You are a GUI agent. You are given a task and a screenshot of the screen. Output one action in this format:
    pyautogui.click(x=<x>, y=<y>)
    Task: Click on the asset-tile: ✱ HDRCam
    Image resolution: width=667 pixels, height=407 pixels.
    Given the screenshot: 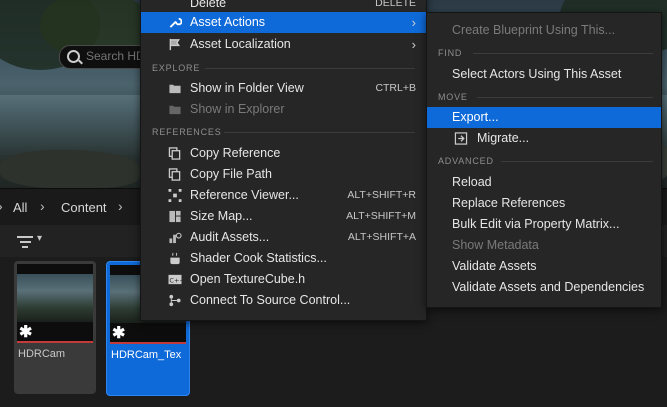 What is the action you would take?
    pyautogui.click(x=55, y=327)
    